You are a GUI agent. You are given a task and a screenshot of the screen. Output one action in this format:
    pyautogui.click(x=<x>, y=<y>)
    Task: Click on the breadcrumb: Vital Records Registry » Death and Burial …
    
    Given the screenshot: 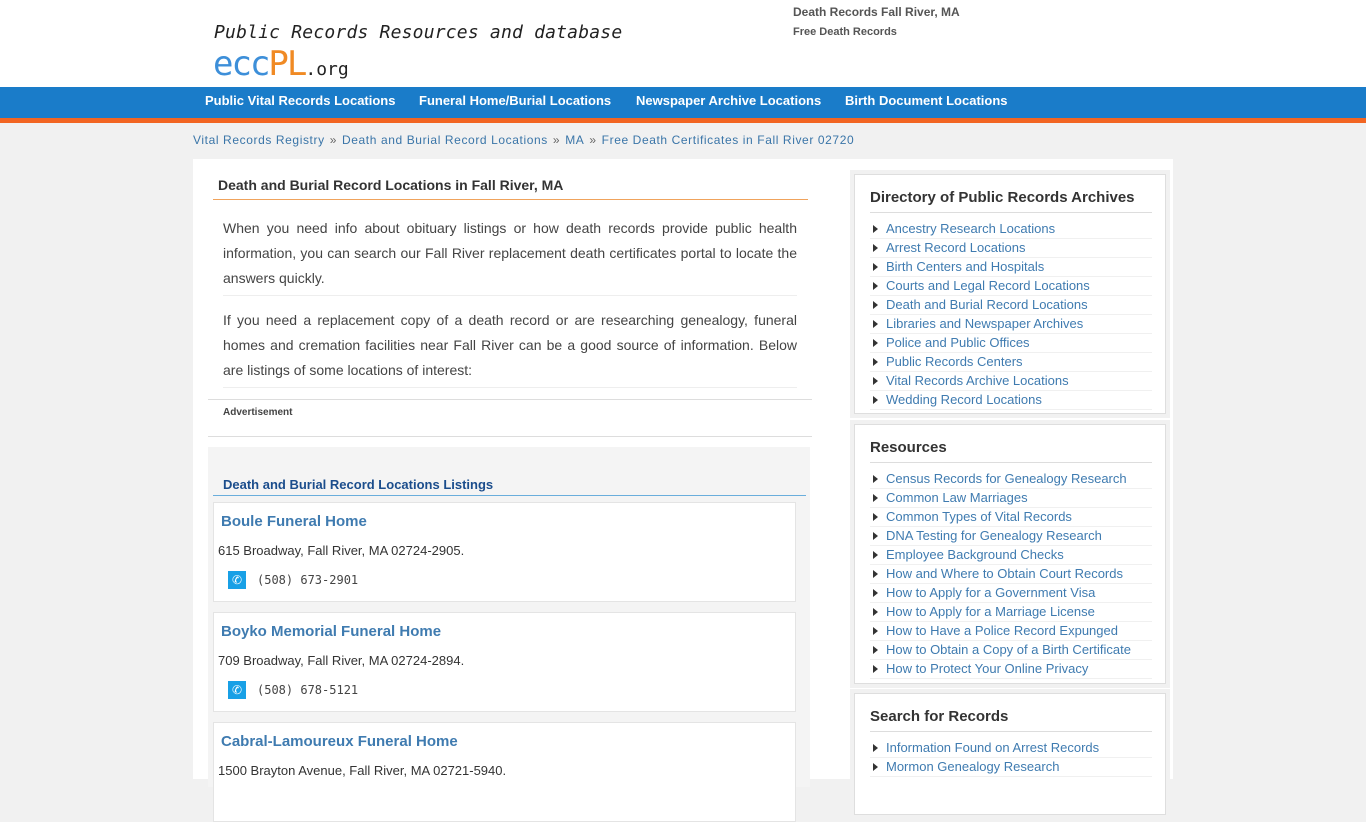 What is the action you would take?
    pyautogui.click(x=523, y=140)
    